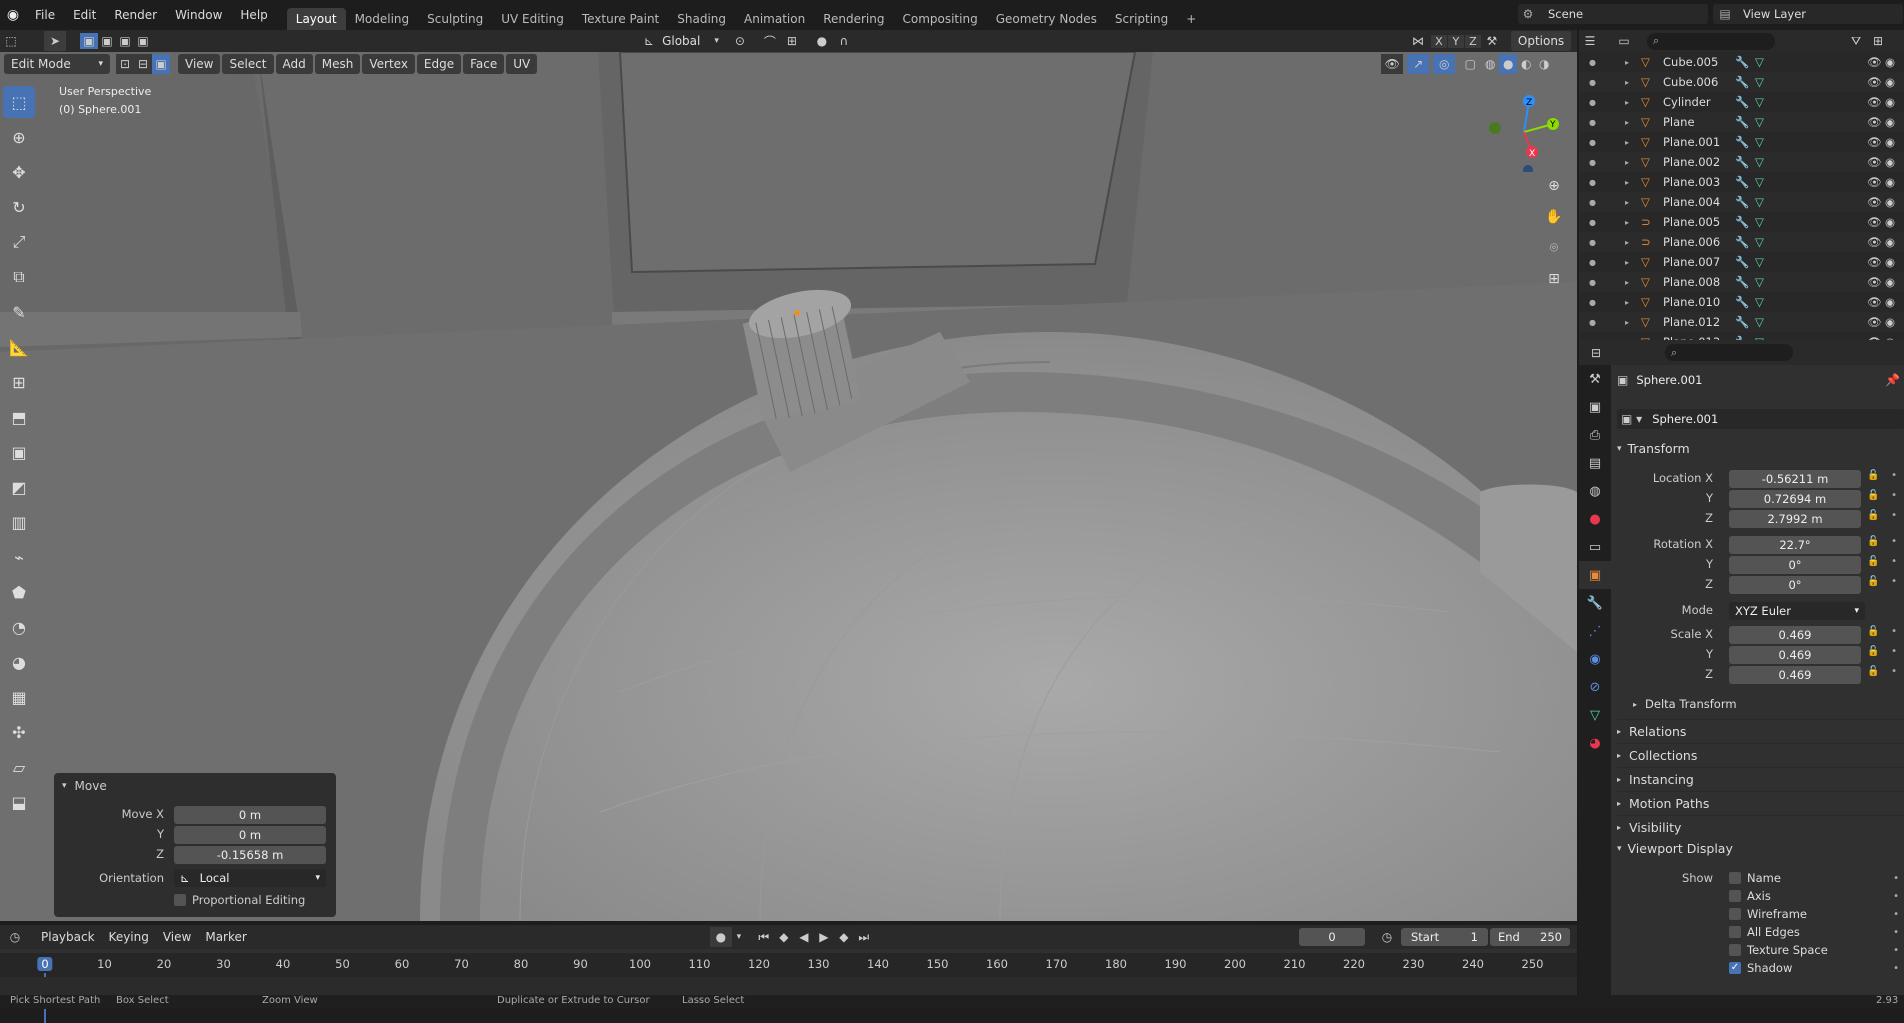  What do you see at coordinates (822, 41) in the screenshot?
I see `proportional-editing-icon: ●` at bounding box center [822, 41].